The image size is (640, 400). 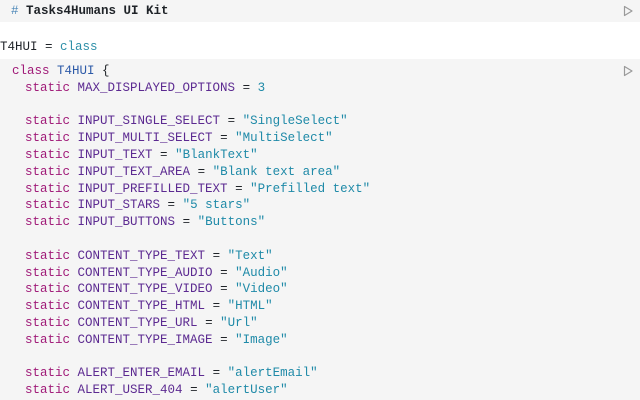 What do you see at coordinates (261, 87) in the screenshot?
I see `field-value: 3` at bounding box center [261, 87].